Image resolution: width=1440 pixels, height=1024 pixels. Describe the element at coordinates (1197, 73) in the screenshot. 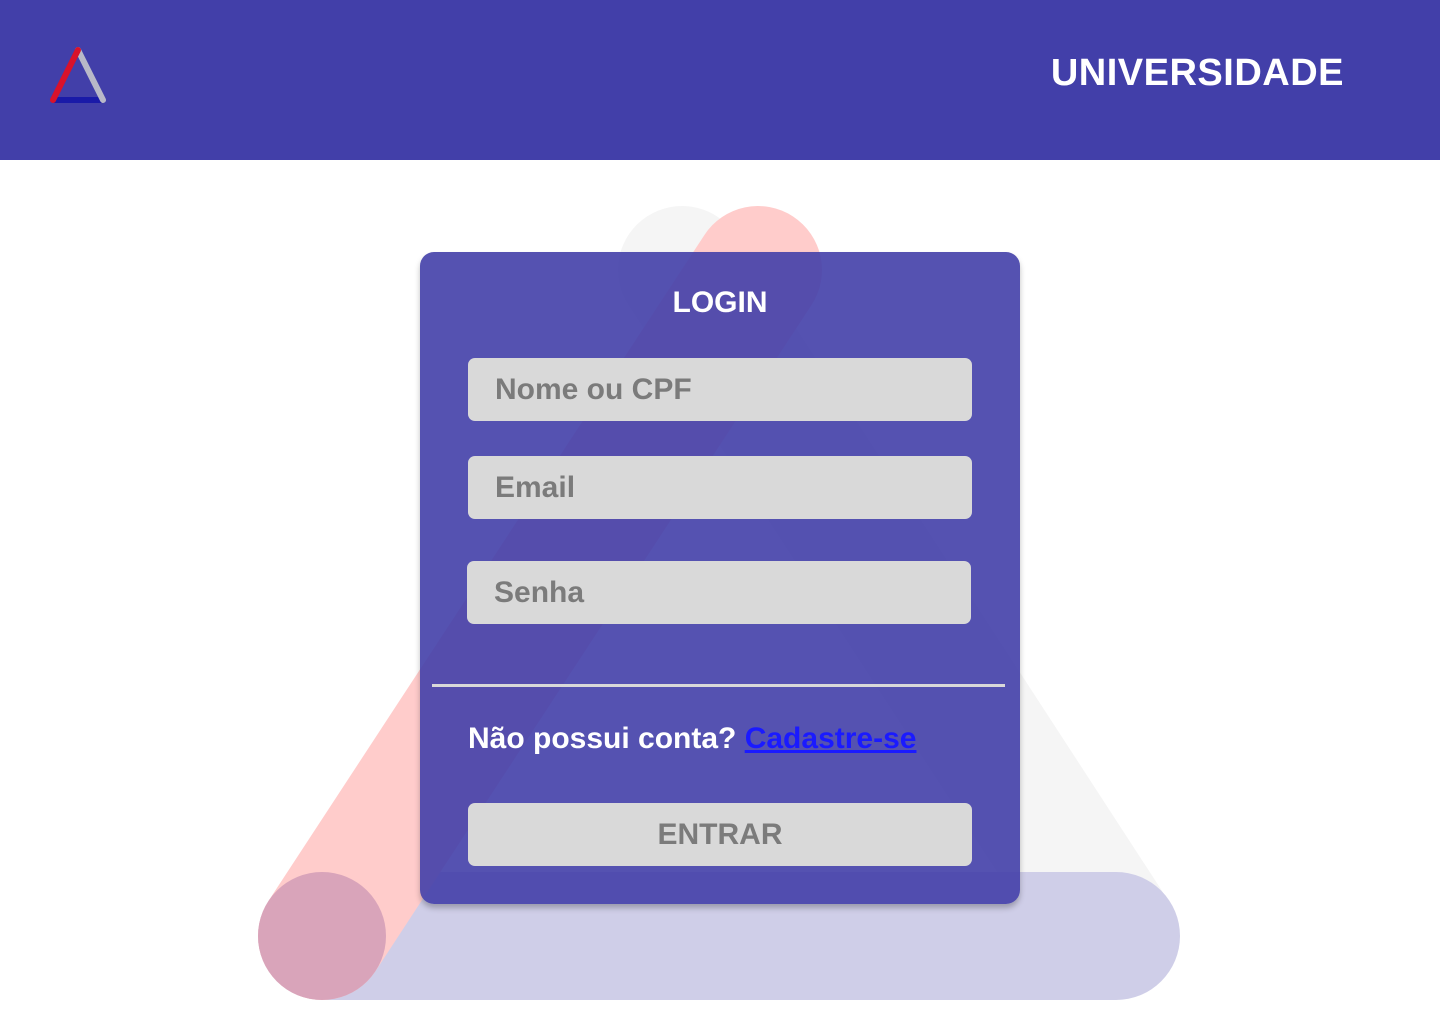

I see `university-brand: UNIVERSIDADE` at that location.